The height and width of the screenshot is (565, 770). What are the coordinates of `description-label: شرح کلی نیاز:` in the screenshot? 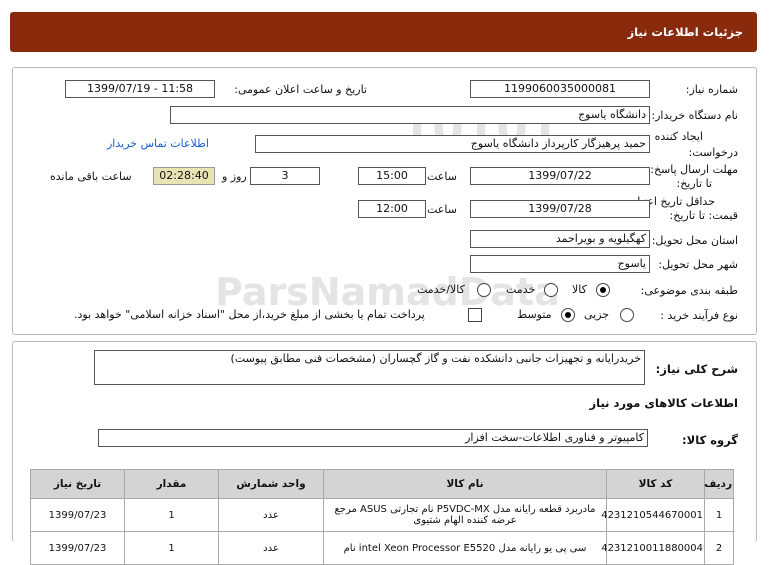 It's located at (696, 369).